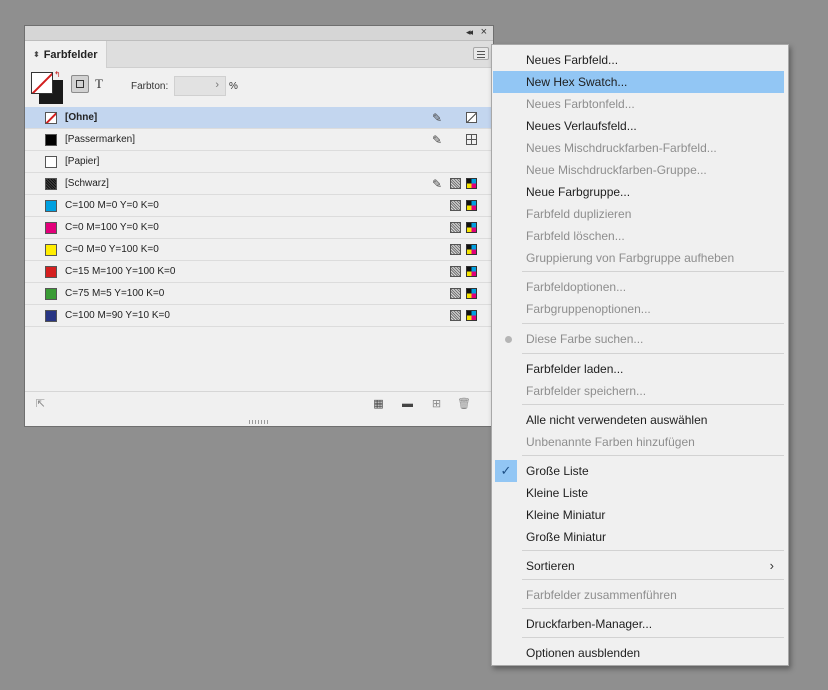 The width and height of the screenshot is (828, 690). Describe the element at coordinates (771, 565) in the screenshot. I see `submenu-arrow-icon: ›` at that location.